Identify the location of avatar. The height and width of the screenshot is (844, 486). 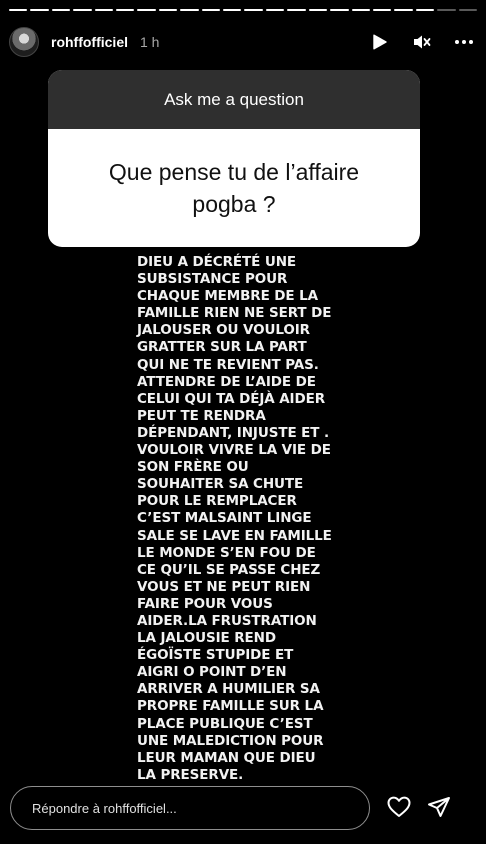
(24, 42).